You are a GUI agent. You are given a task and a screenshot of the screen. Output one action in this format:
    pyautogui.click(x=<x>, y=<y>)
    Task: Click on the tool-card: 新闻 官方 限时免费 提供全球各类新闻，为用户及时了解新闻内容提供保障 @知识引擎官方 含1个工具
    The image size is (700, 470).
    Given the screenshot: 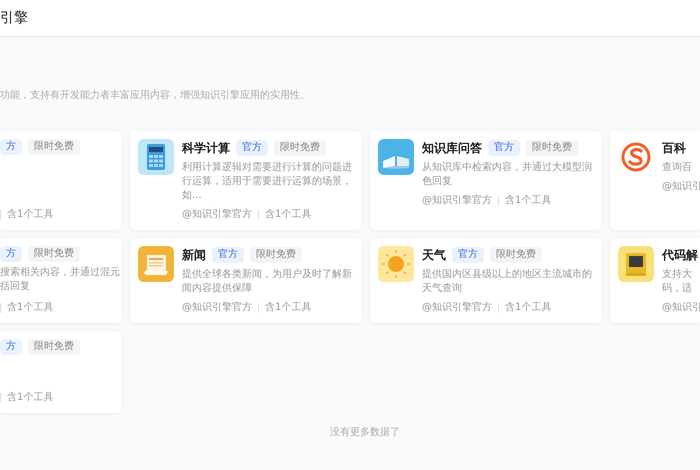 What is the action you would take?
    pyautogui.click(x=246, y=280)
    